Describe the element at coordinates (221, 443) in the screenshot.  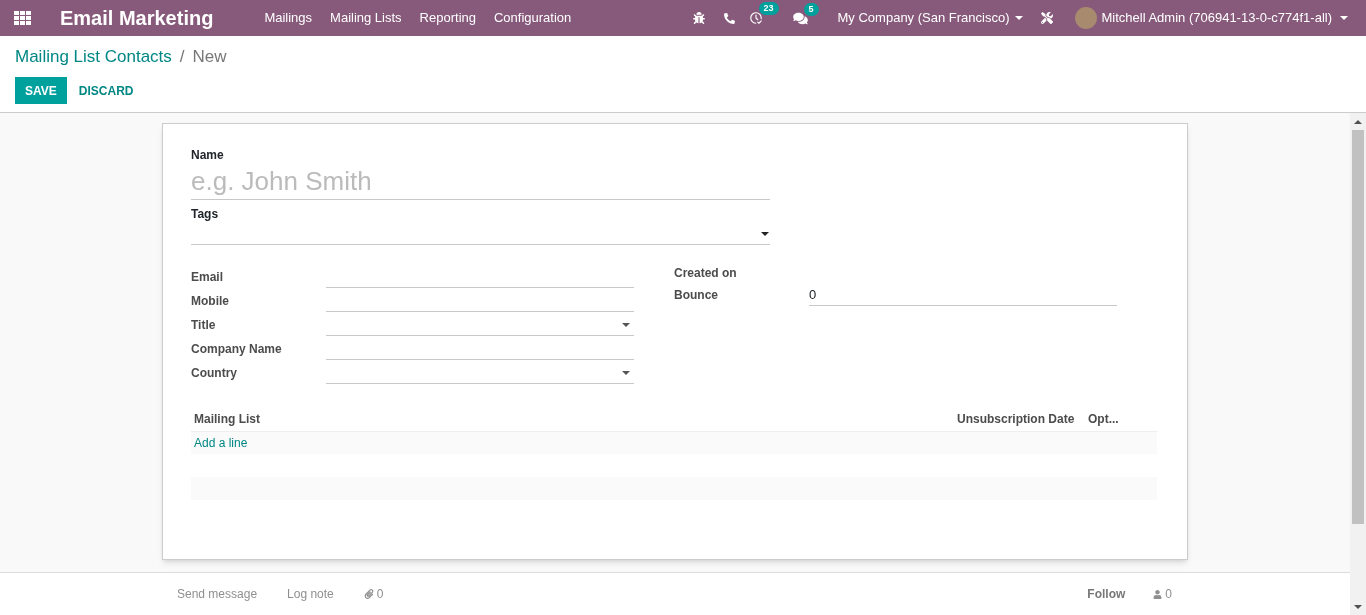
I see `add-line-link: Add a line` at that location.